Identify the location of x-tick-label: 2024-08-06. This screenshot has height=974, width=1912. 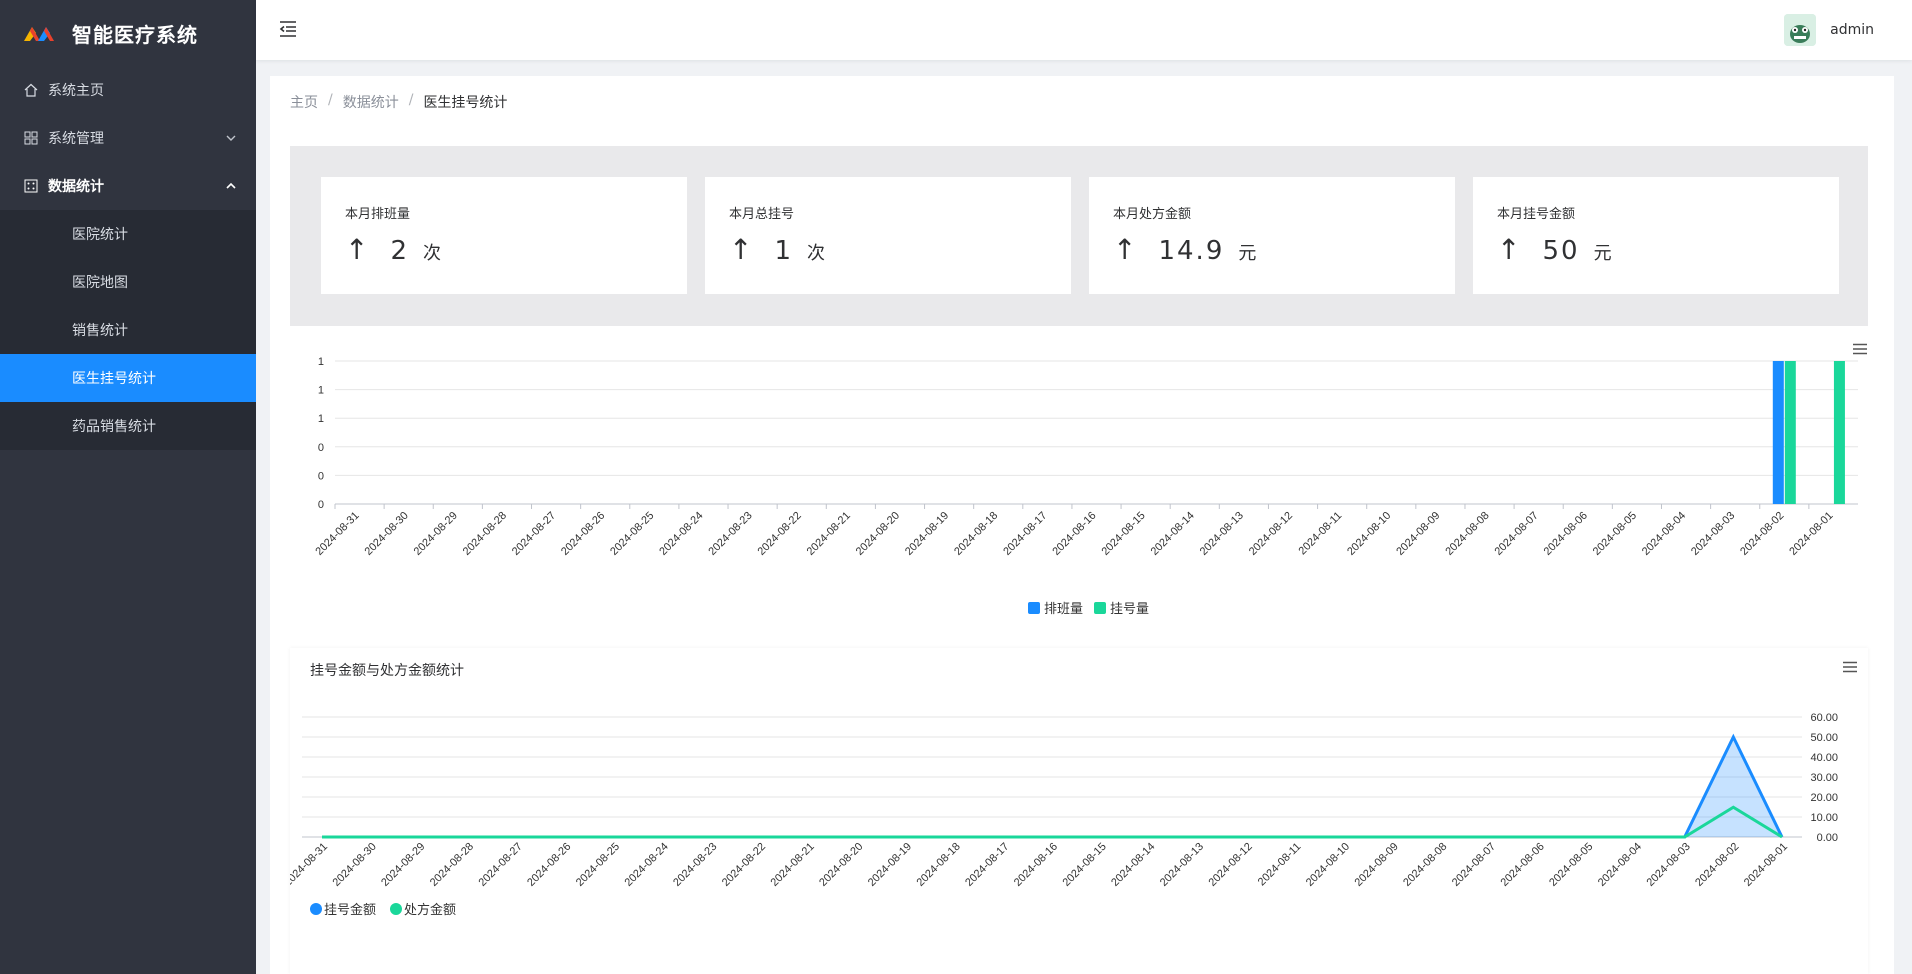
(1566, 534).